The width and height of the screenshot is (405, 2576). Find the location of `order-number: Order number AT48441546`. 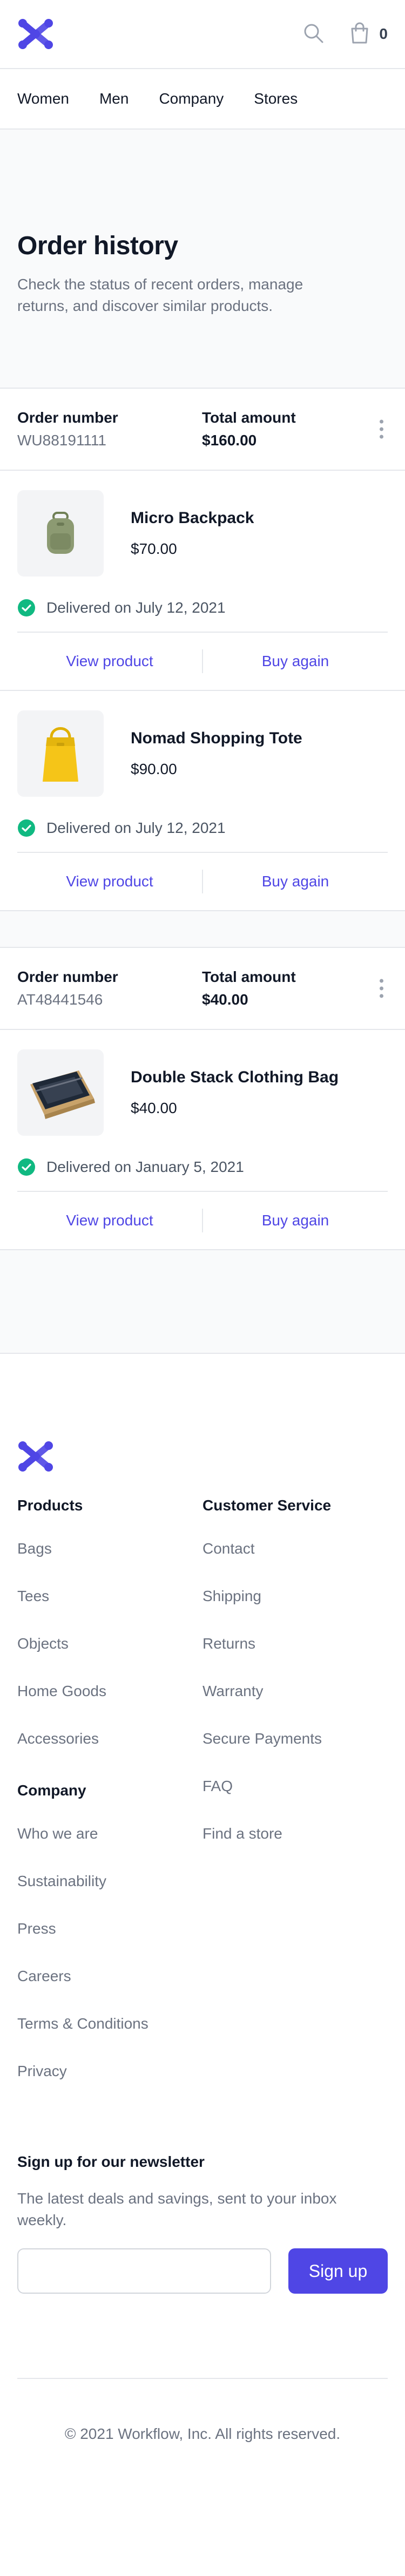

order-number: Order number AT48441546 is located at coordinates (109, 988).